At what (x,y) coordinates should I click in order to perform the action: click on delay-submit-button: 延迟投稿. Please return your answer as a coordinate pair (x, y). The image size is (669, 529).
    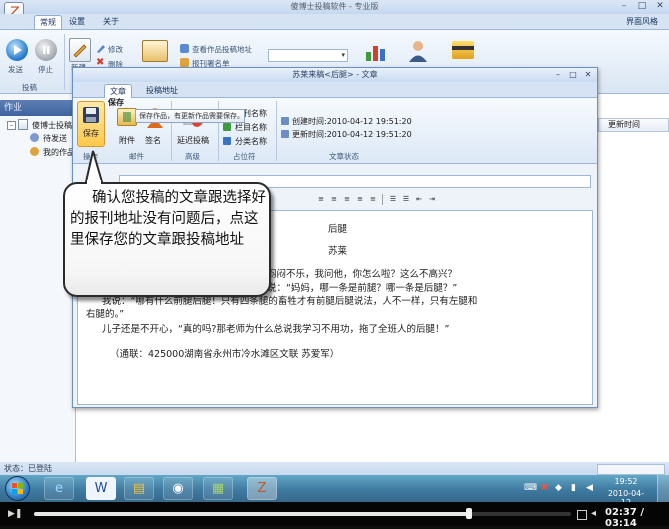
    Looking at the image, I should click on (193, 140).